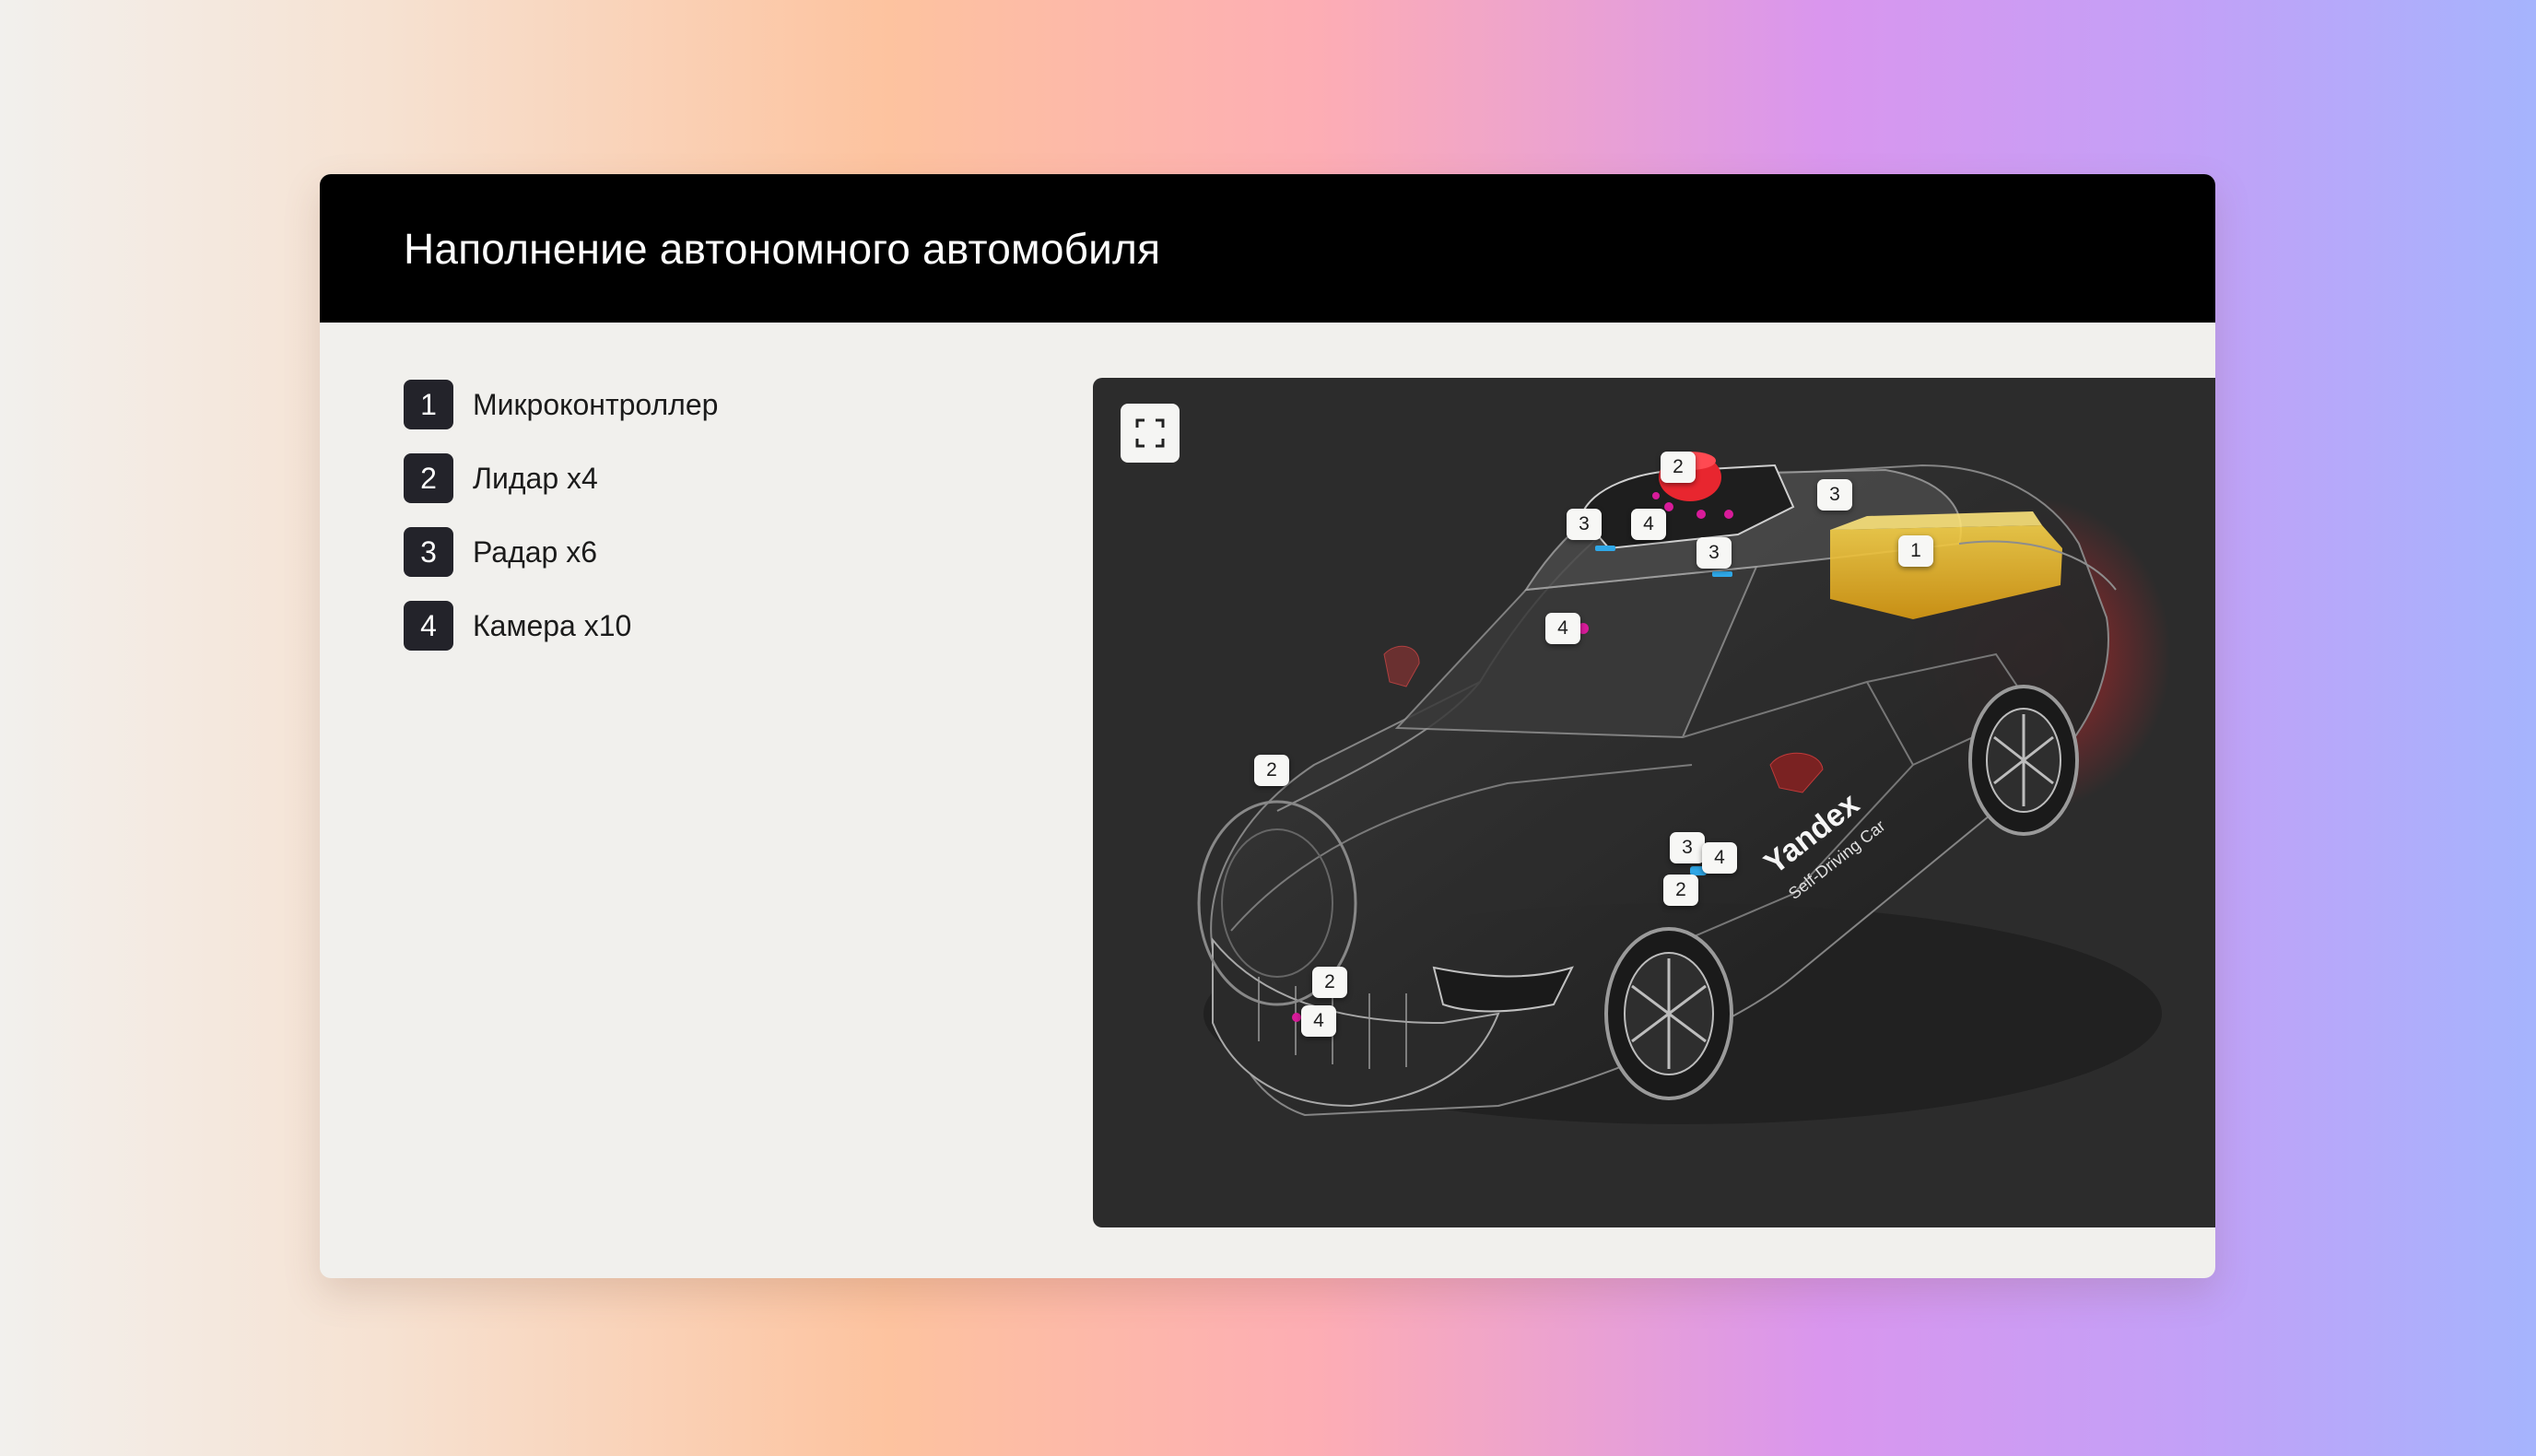  I want to click on card-header: Наполнение автономного автомобиля, so click(1267, 248).